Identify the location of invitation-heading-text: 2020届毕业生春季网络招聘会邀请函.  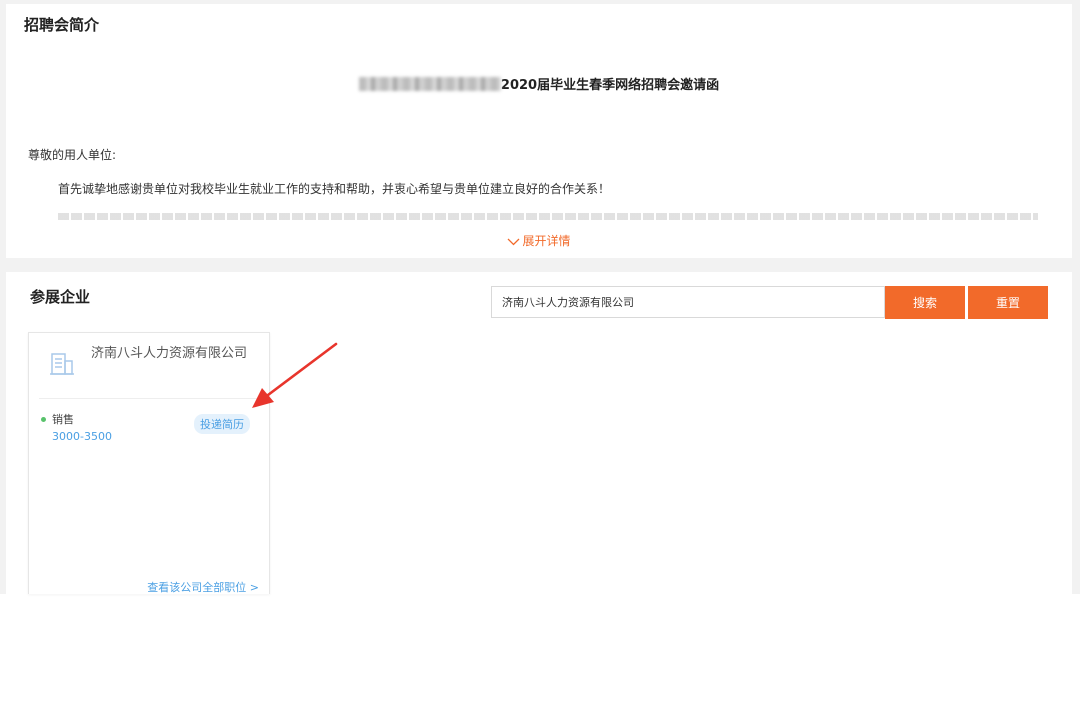
(610, 85).